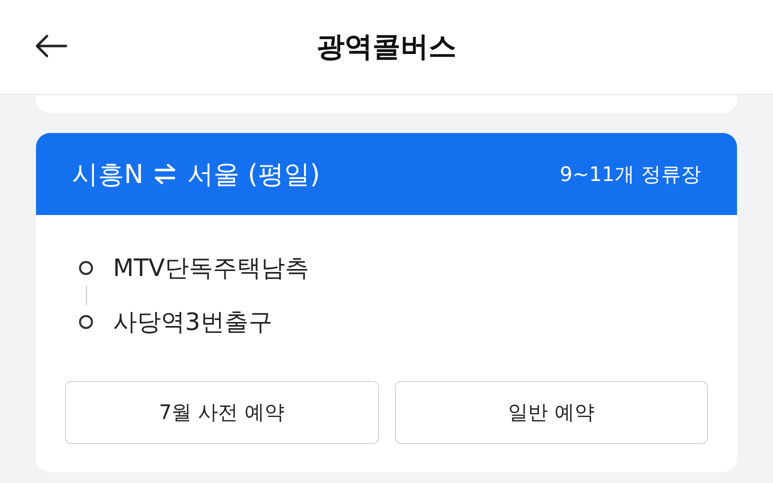 This screenshot has height=483, width=773. What do you see at coordinates (253, 175) in the screenshot?
I see `destination-text: 서울 (평일)` at bounding box center [253, 175].